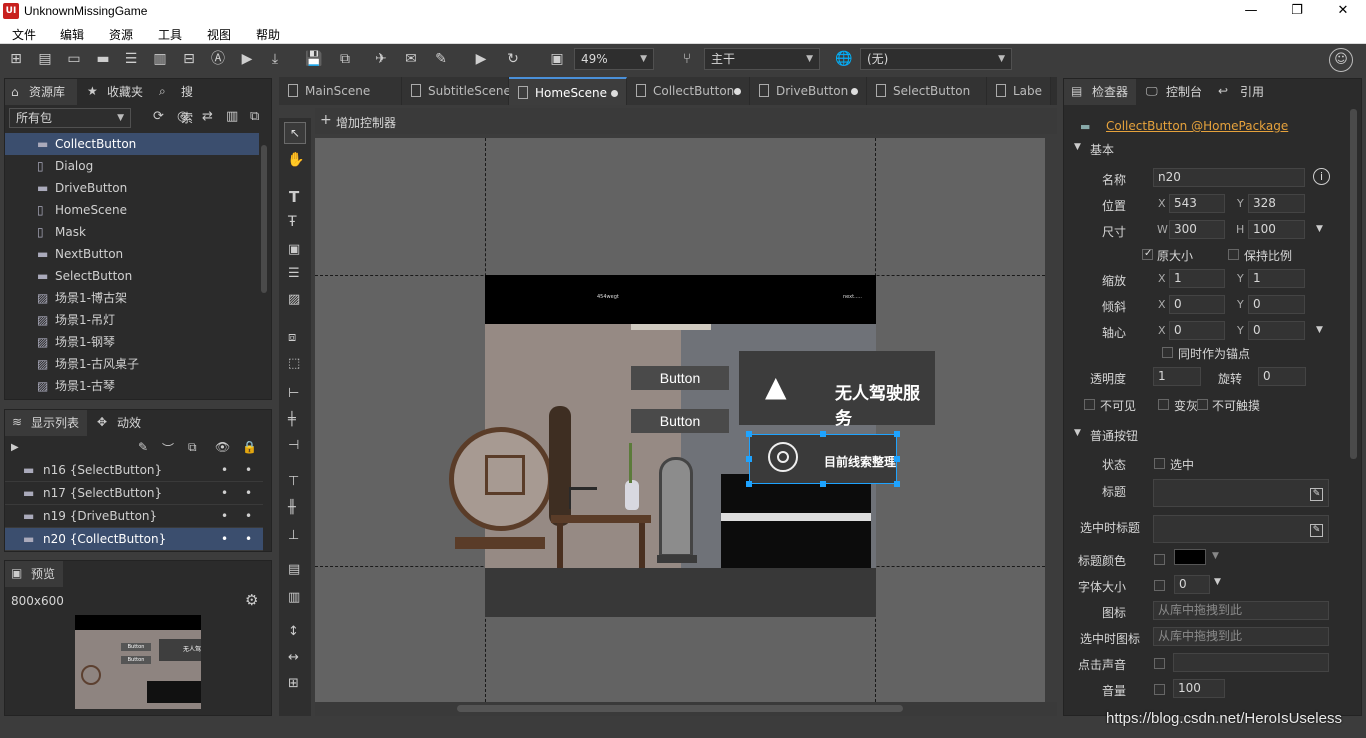  I want to click on title-color-checkbox, so click(1159, 559).